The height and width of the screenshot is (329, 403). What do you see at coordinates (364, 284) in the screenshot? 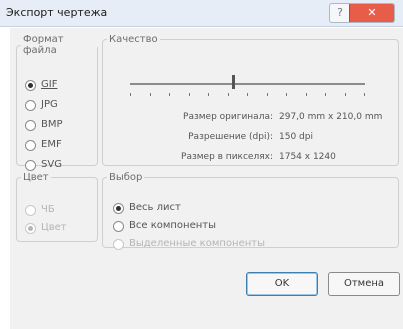
I see `cancel-button: Отмена` at bounding box center [364, 284].